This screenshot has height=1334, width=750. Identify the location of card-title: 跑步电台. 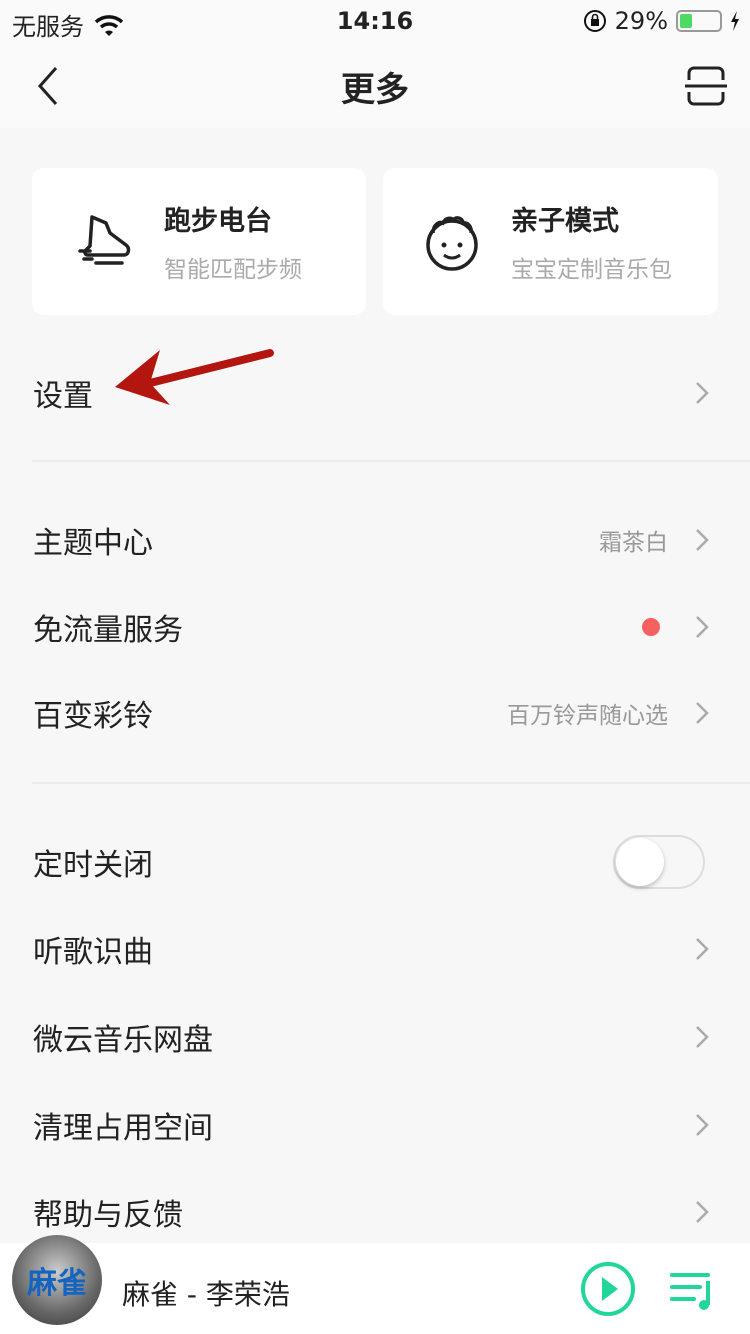
(218, 221).